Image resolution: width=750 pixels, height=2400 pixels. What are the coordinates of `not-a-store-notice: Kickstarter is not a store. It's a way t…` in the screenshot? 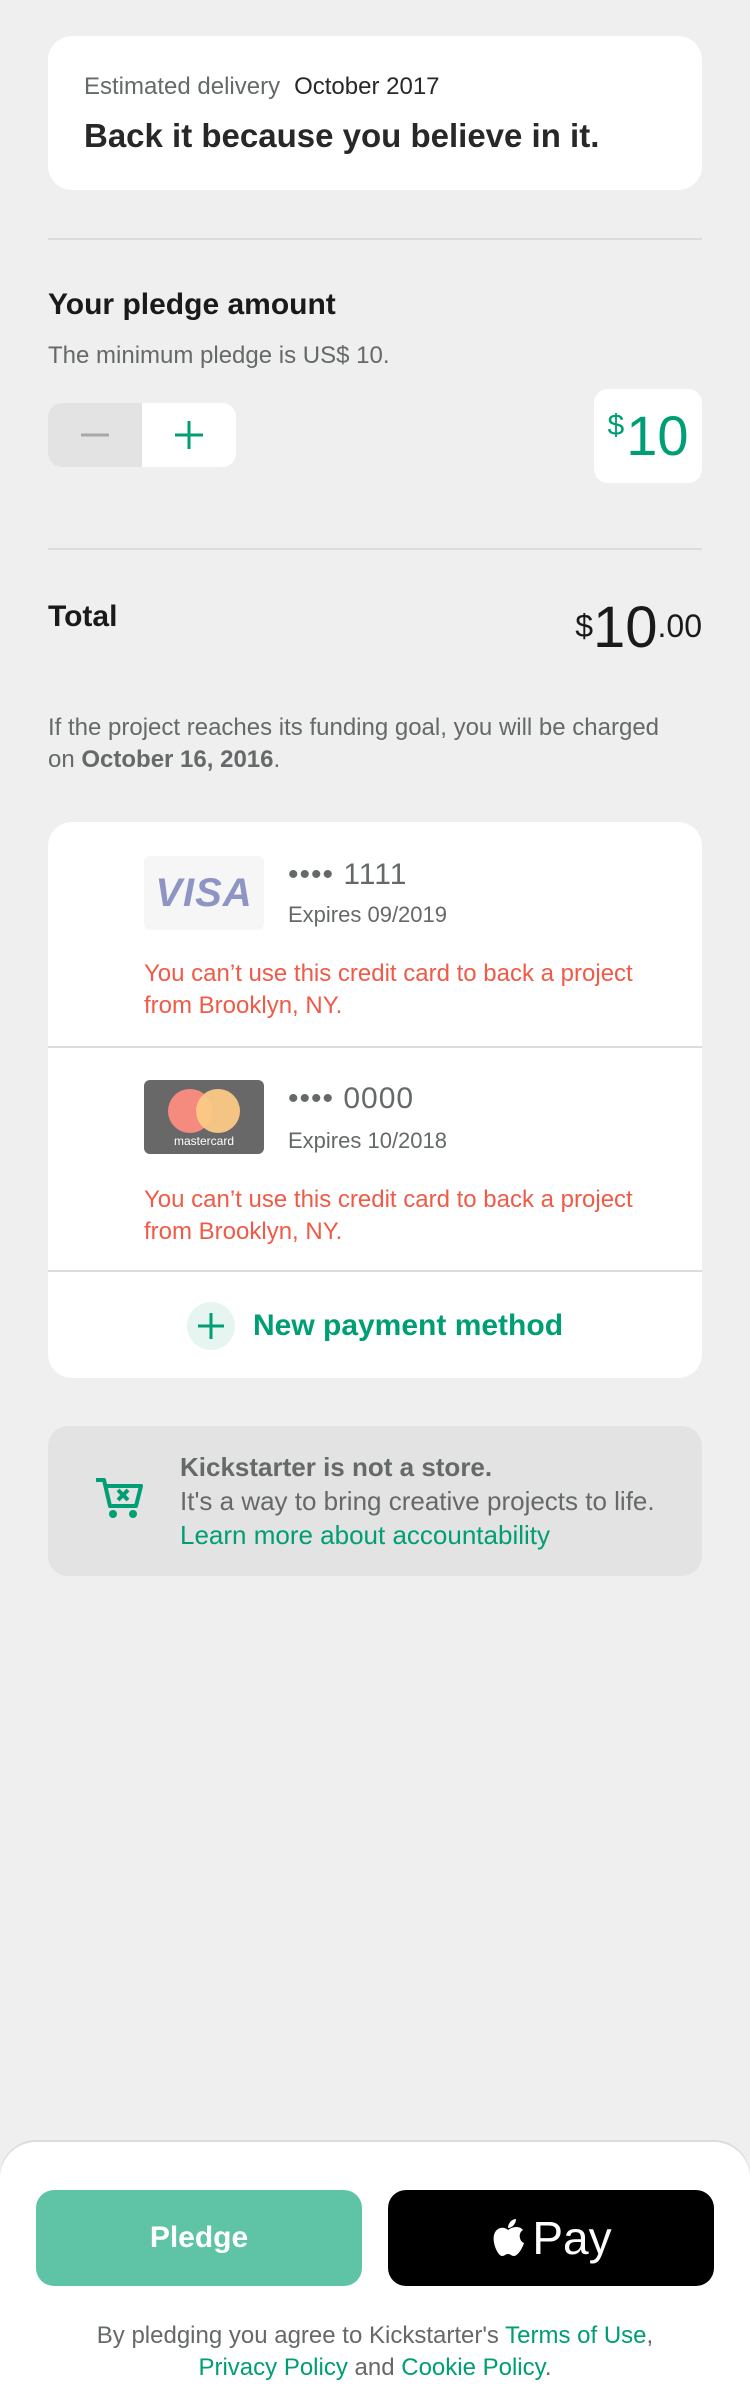 It's located at (375, 1501).